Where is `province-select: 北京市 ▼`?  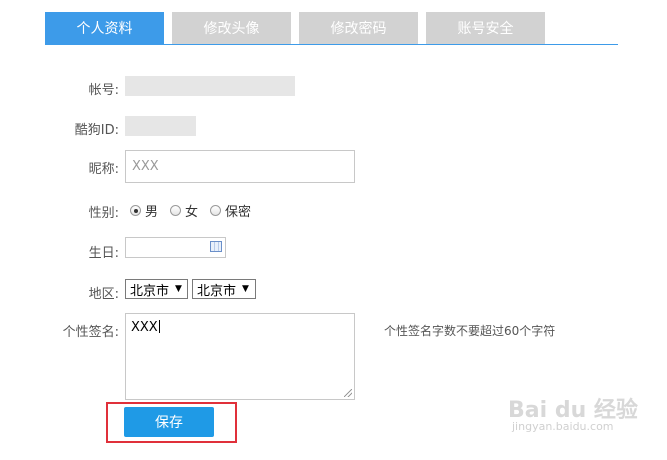 province-select: 北京市 ▼ is located at coordinates (156, 289).